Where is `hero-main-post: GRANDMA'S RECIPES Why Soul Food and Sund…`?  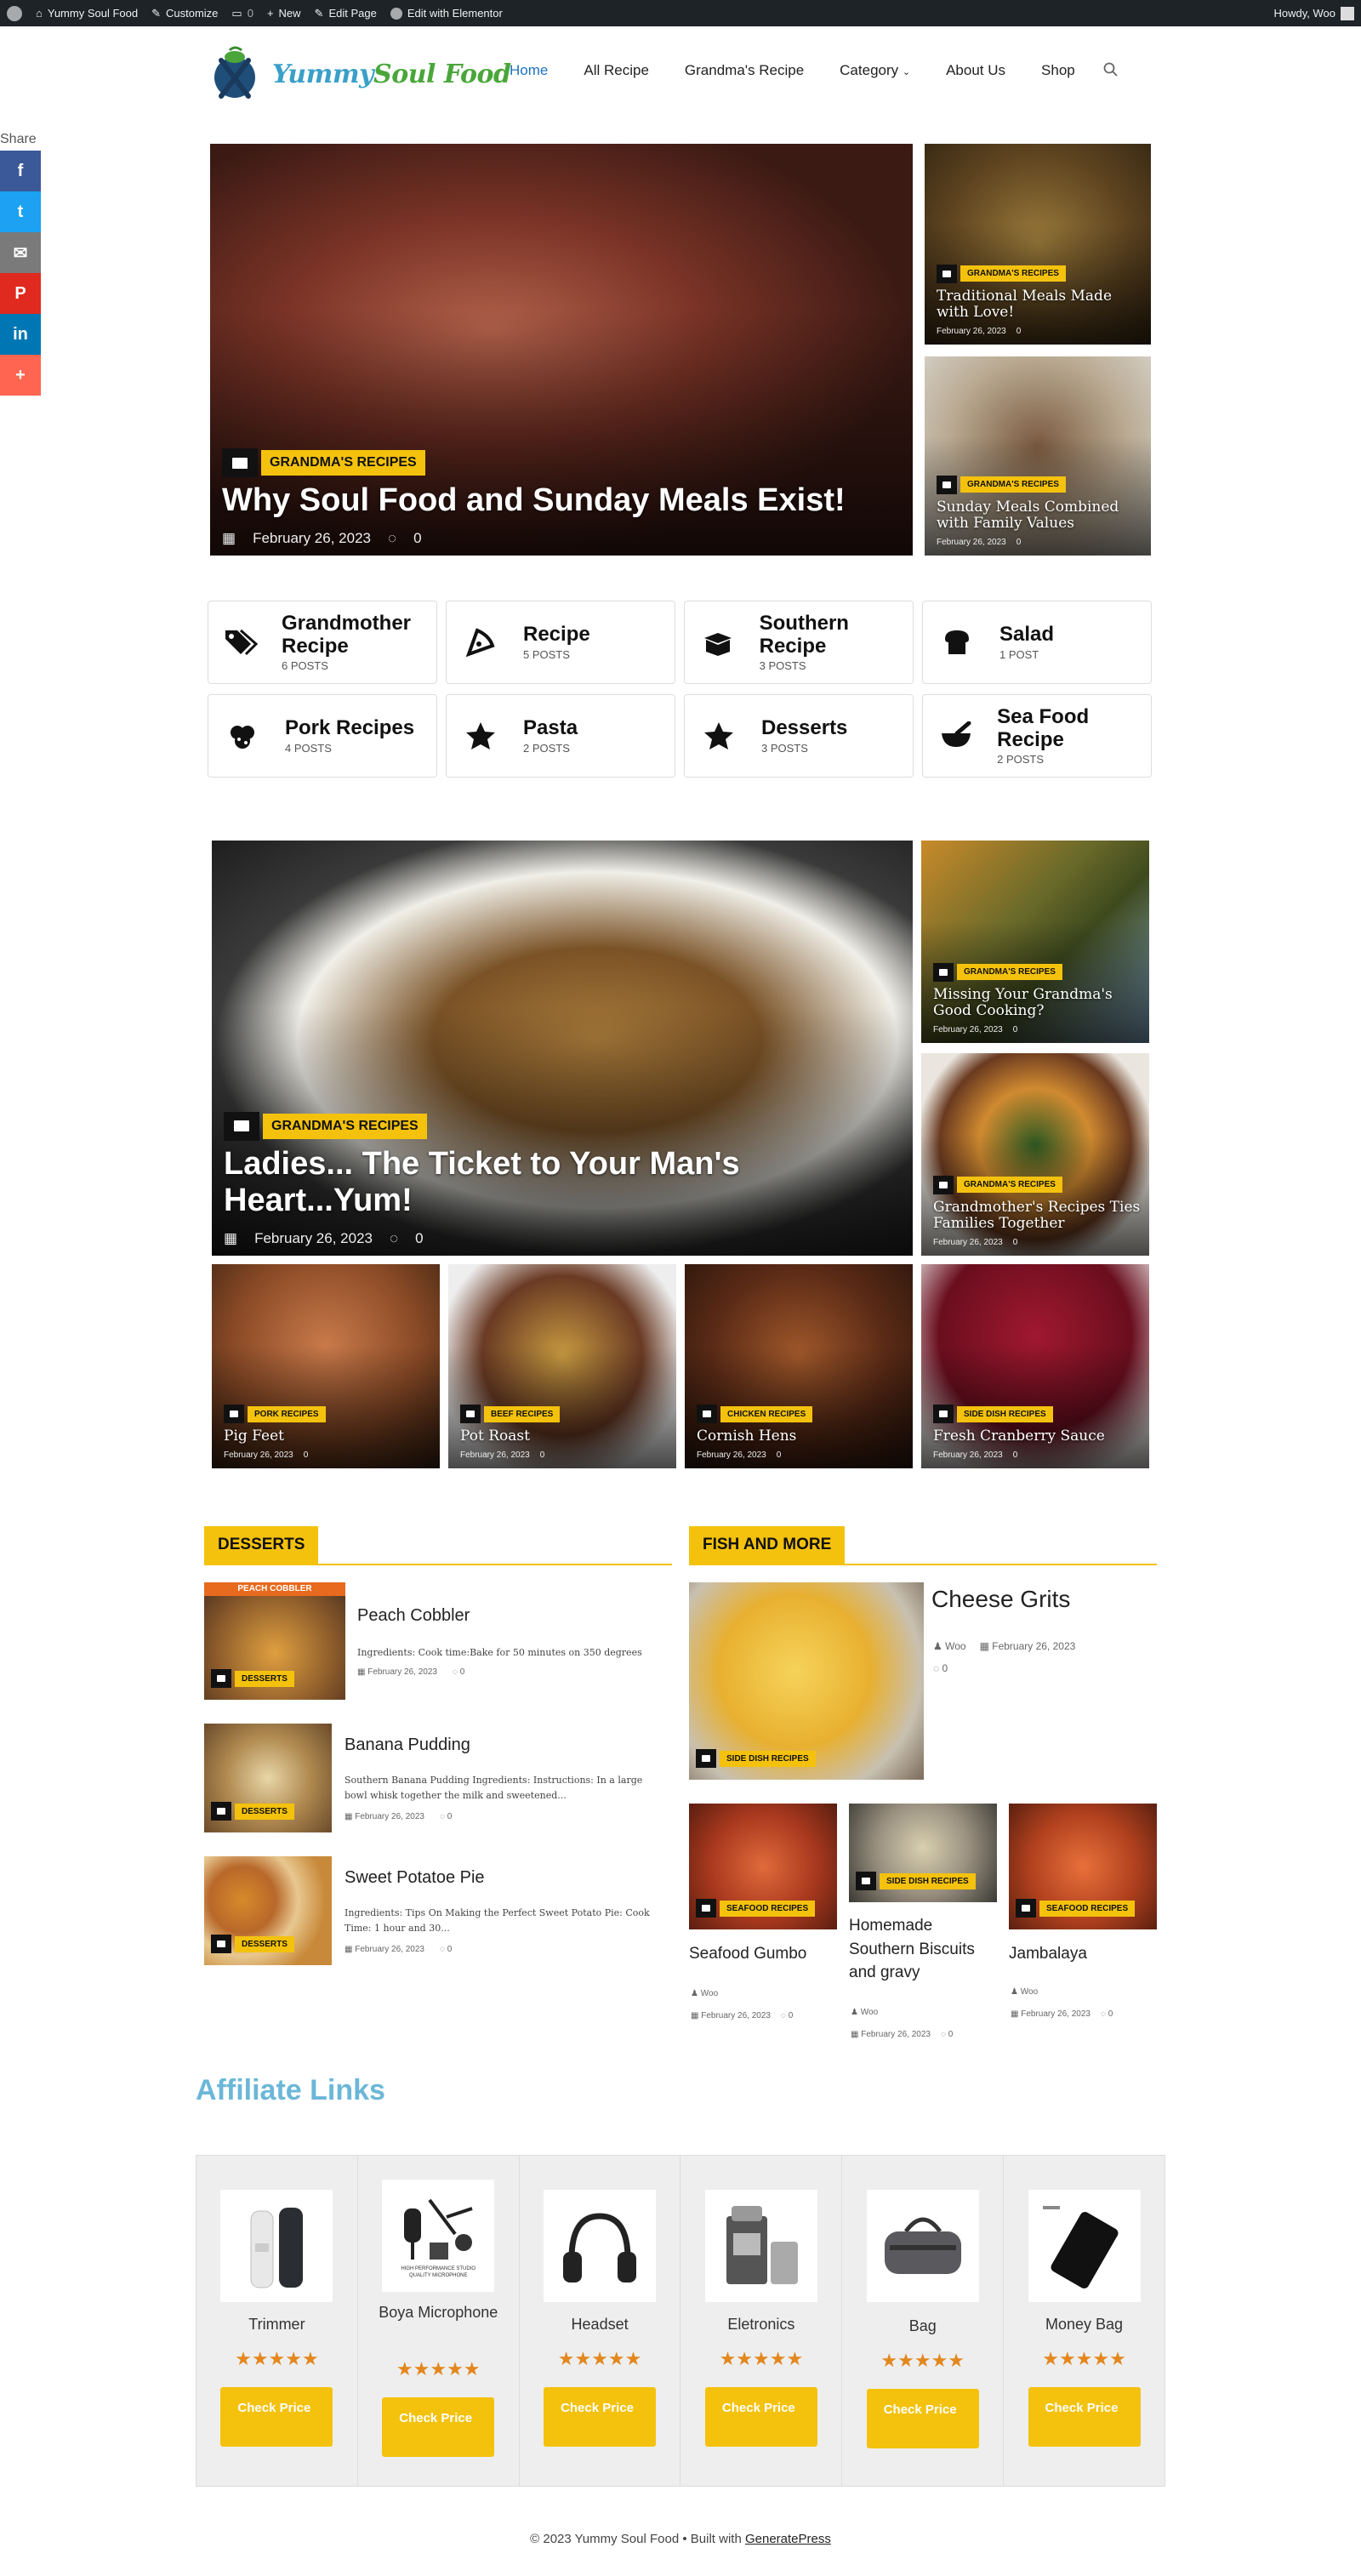 hero-main-post: GRANDMA'S RECIPES Why Soul Food and Sund… is located at coordinates (561, 350).